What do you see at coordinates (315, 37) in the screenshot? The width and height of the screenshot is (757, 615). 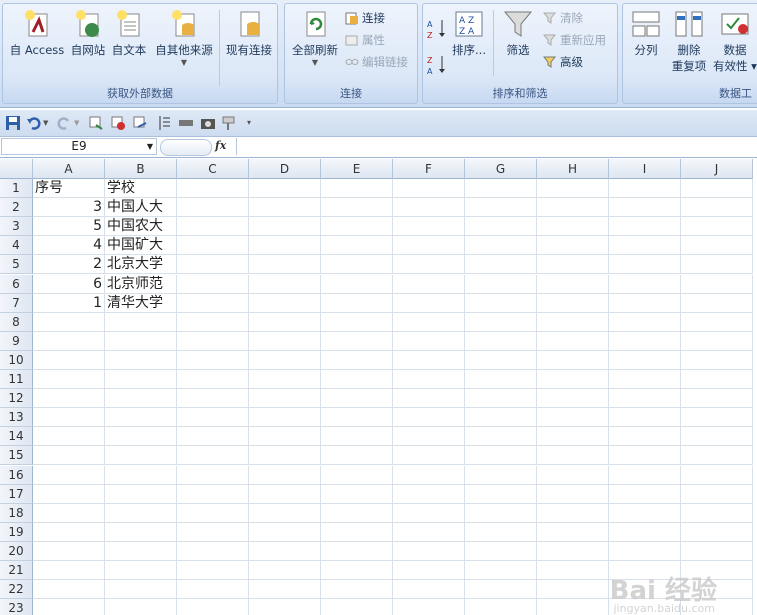 I see `refresh-all-button: 全部刷新 ▼` at bounding box center [315, 37].